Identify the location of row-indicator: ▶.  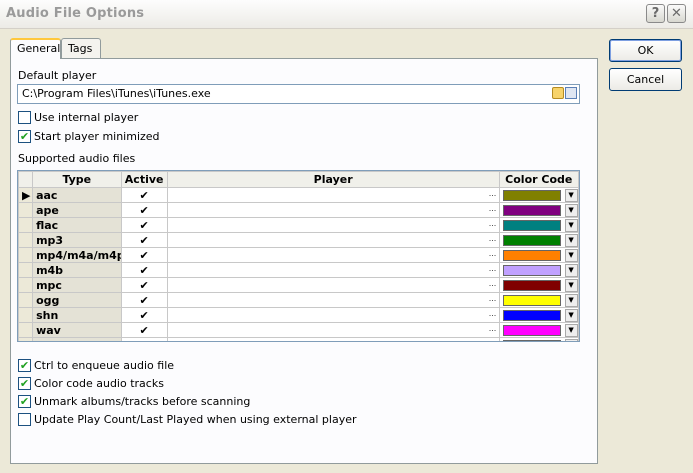
(26, 195).